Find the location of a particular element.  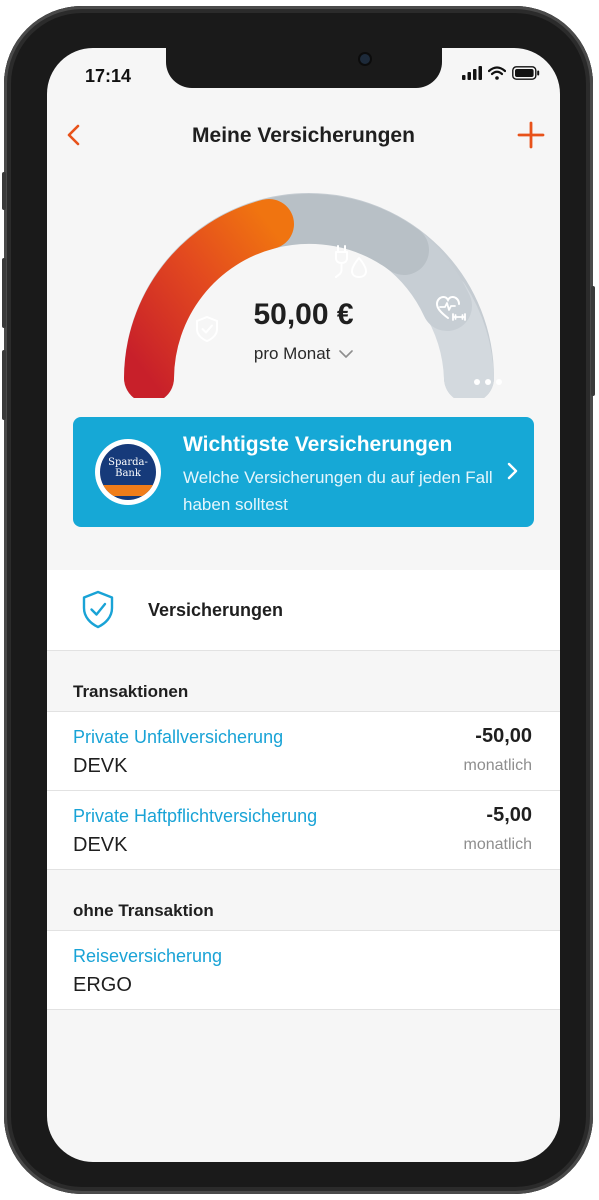

insurance-amount: -50,00 is located at coordinates (503, 736).